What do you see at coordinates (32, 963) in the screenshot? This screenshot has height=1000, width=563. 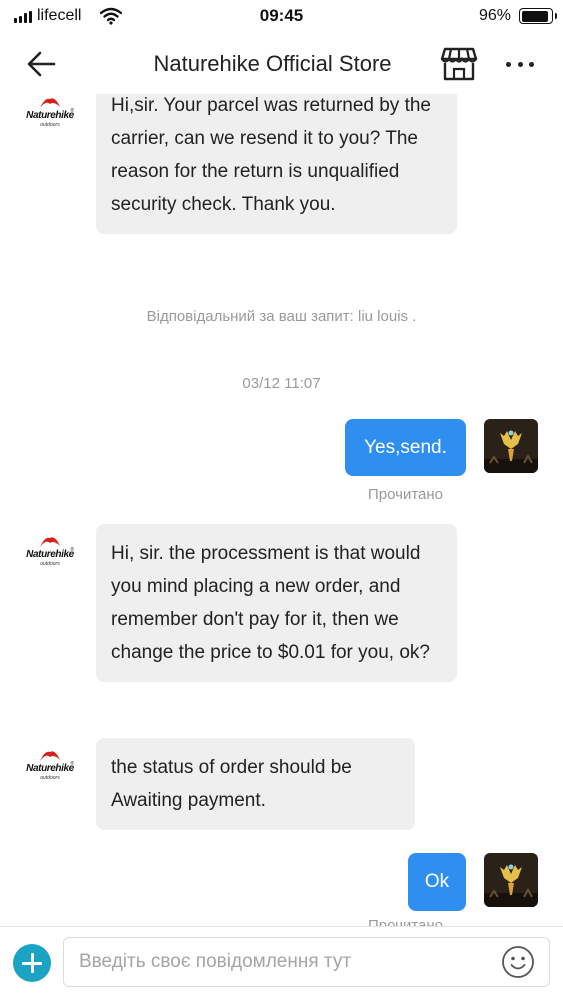 I see `add-attachment-button` at bounding box center [32, 963].